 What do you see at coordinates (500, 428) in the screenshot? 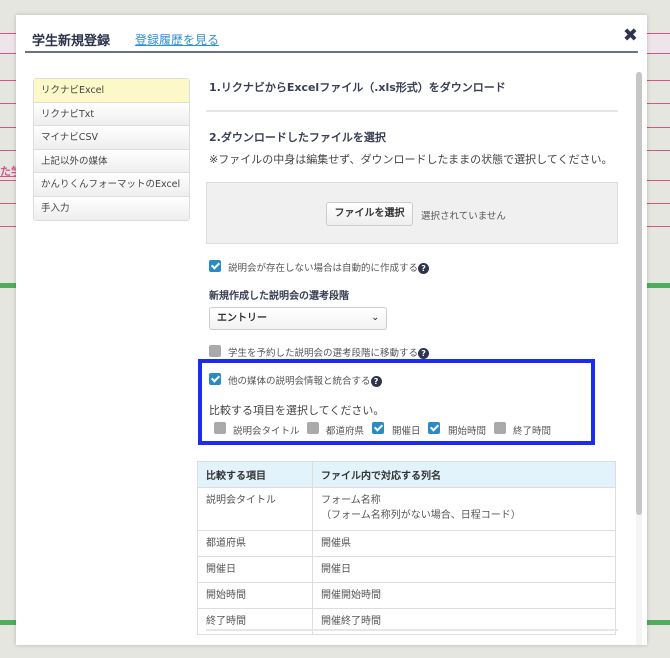
I see `compare-end-checkbox` at bounding box center [500, 428].